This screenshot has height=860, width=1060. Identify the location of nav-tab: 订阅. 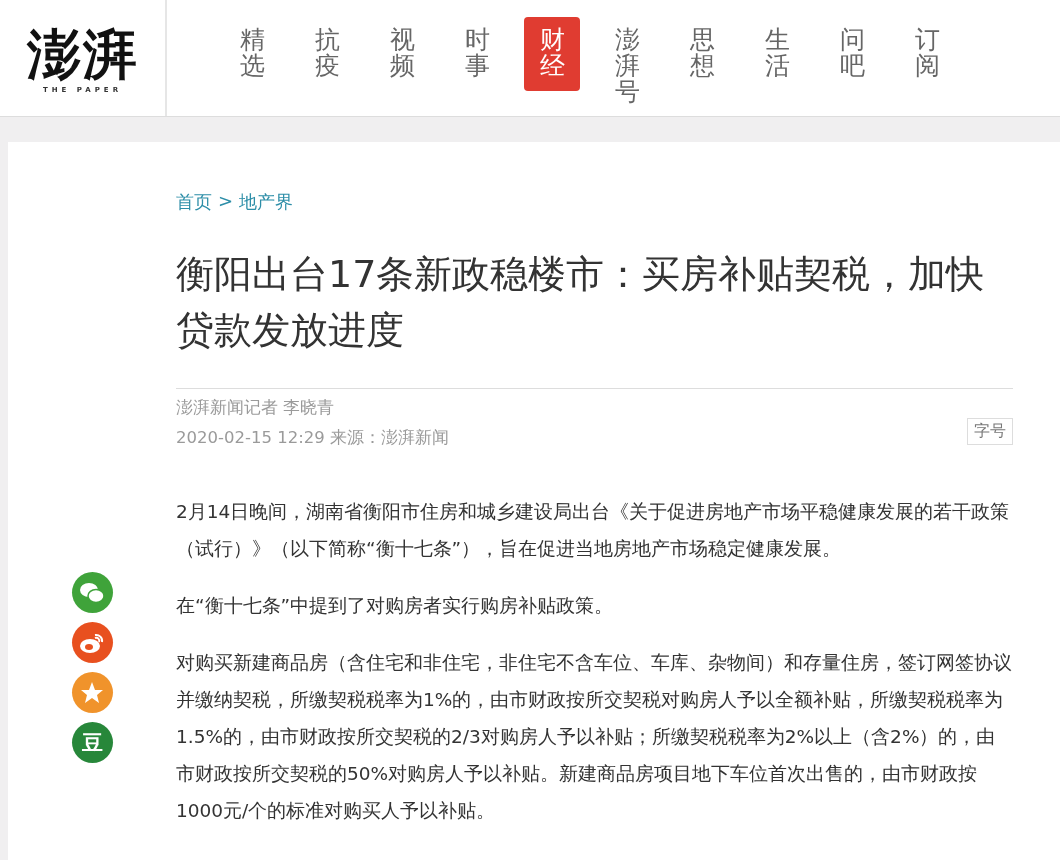
(927, 54).